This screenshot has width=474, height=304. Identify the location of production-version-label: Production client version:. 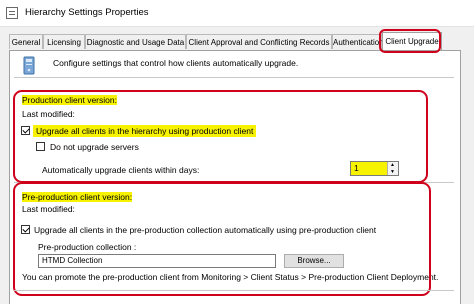
(69, 100).